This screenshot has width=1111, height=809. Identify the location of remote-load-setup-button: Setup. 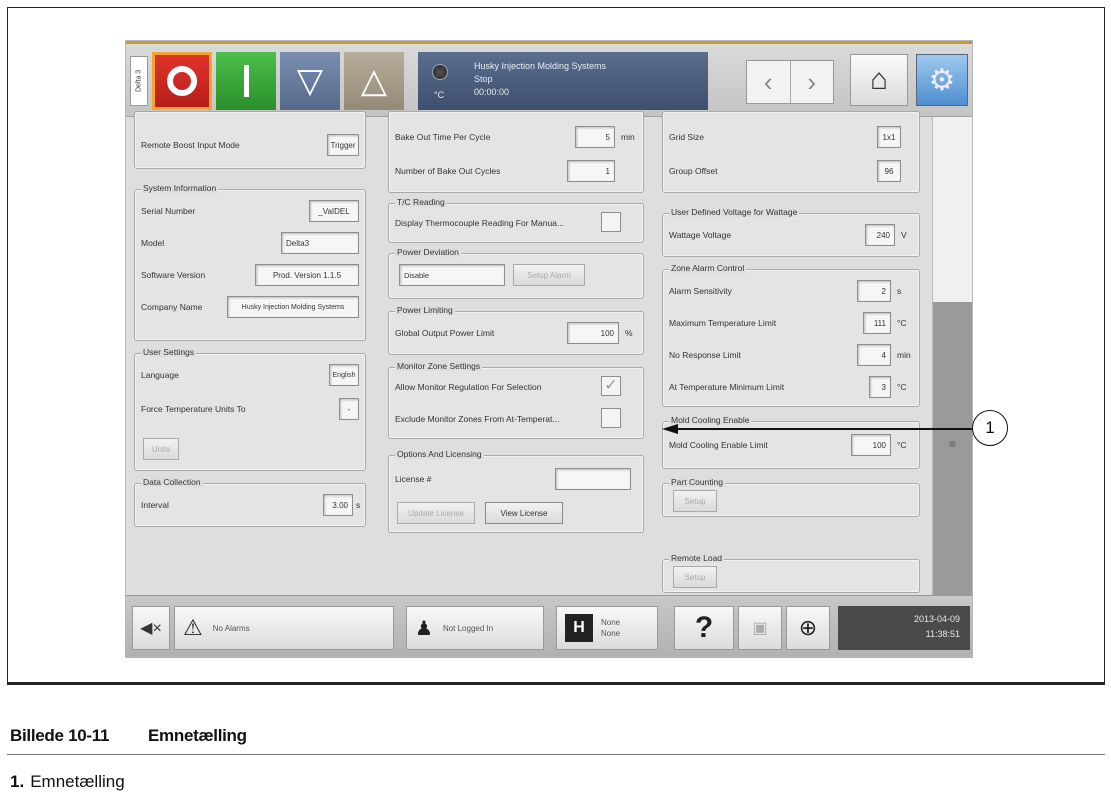
(695, 577).